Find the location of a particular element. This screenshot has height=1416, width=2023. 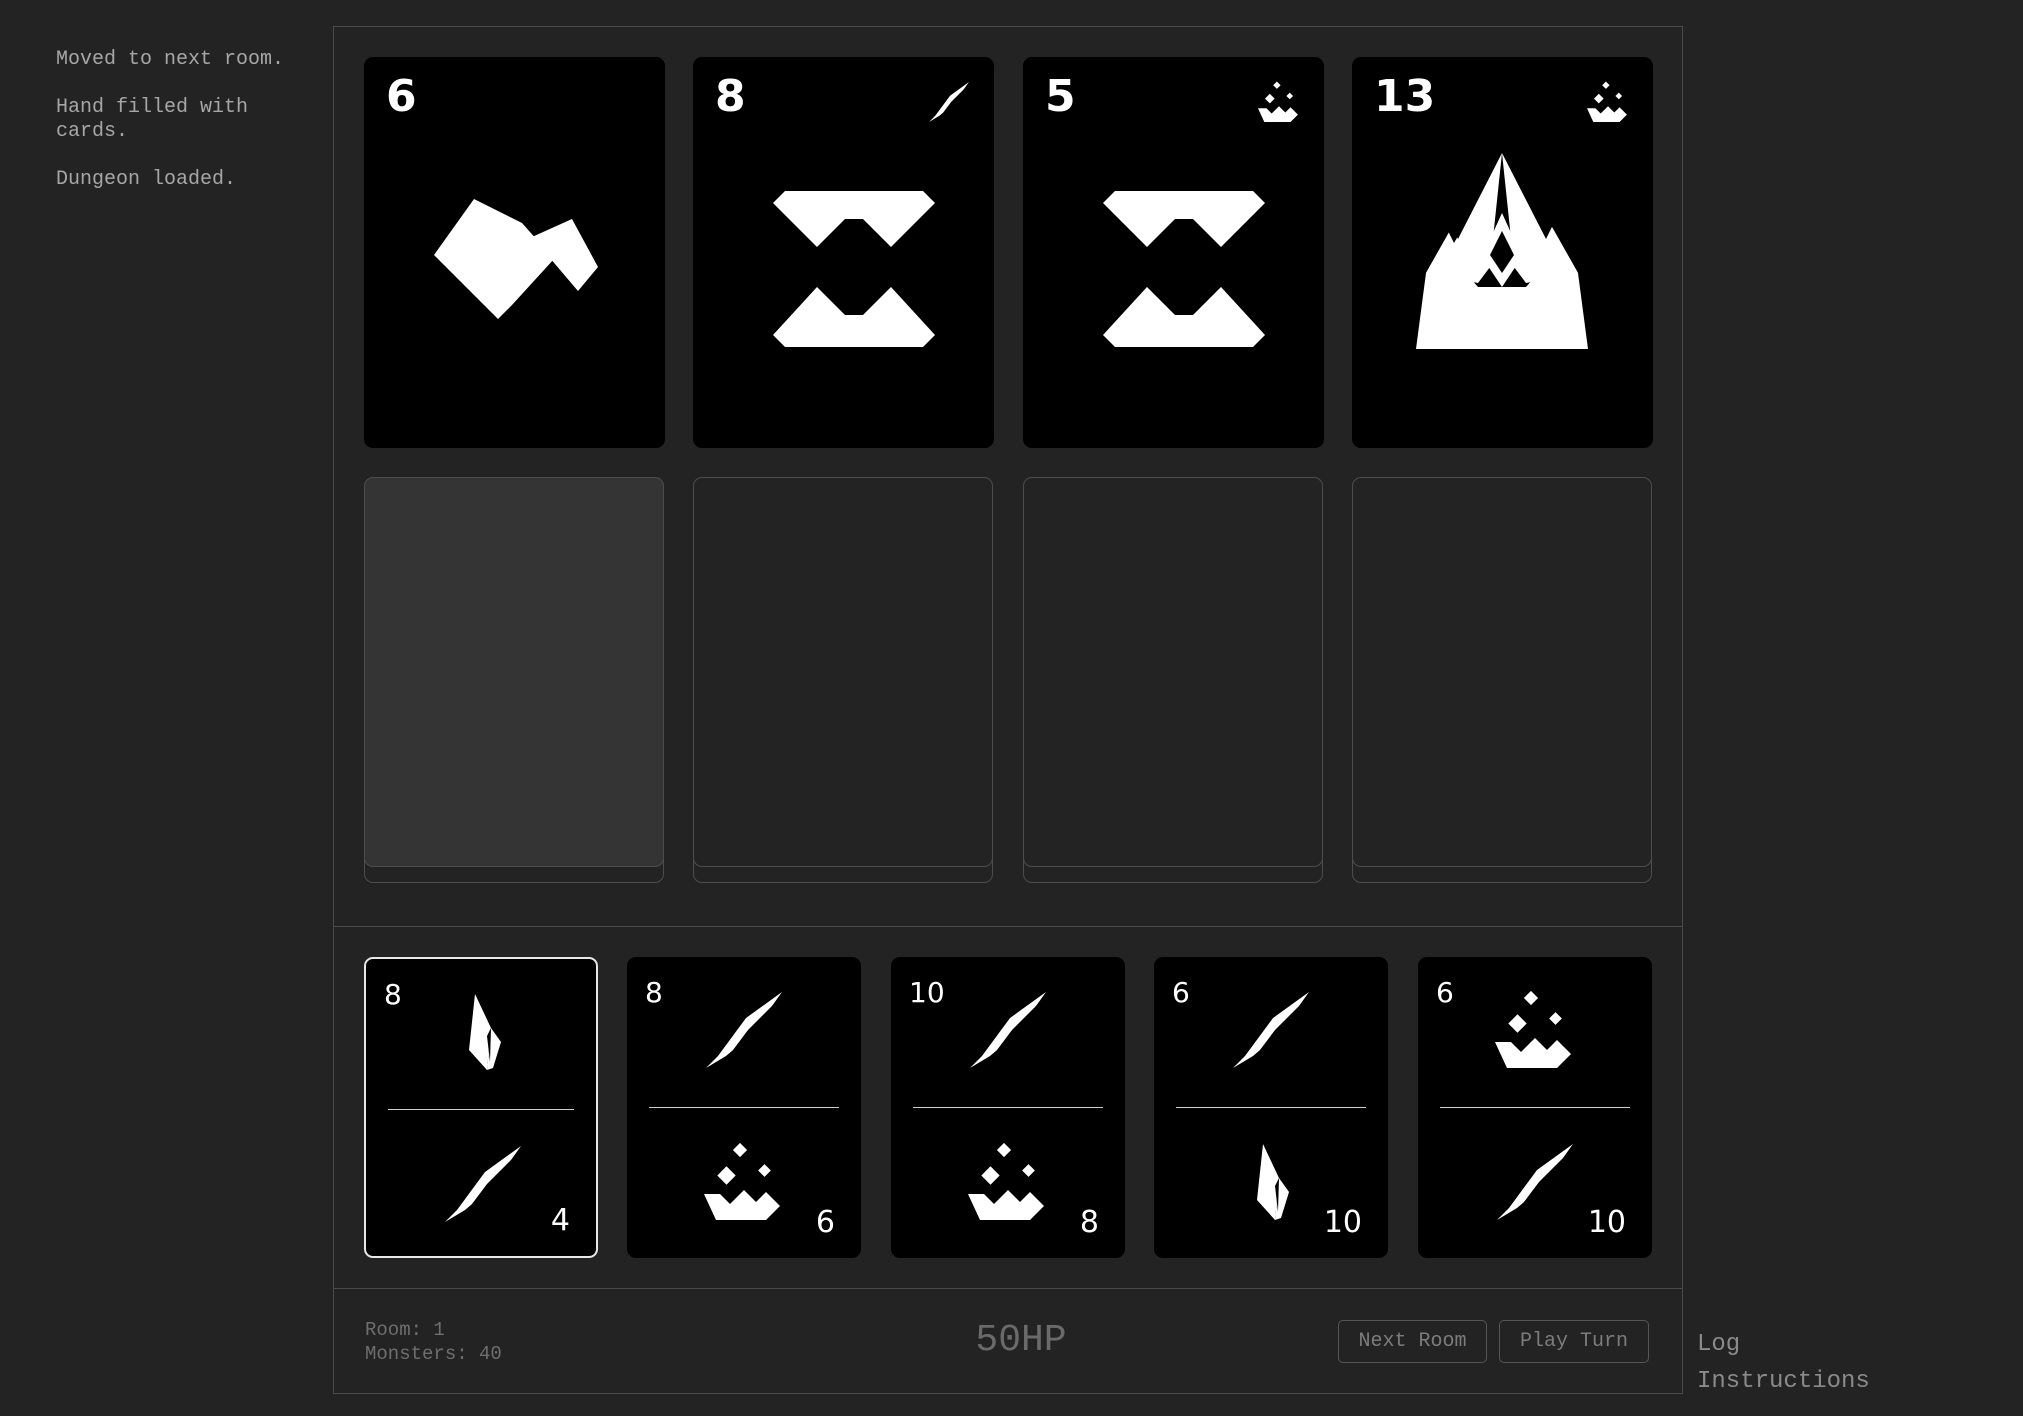

room-card-3: 5 is located at coordinates (1173, 252).